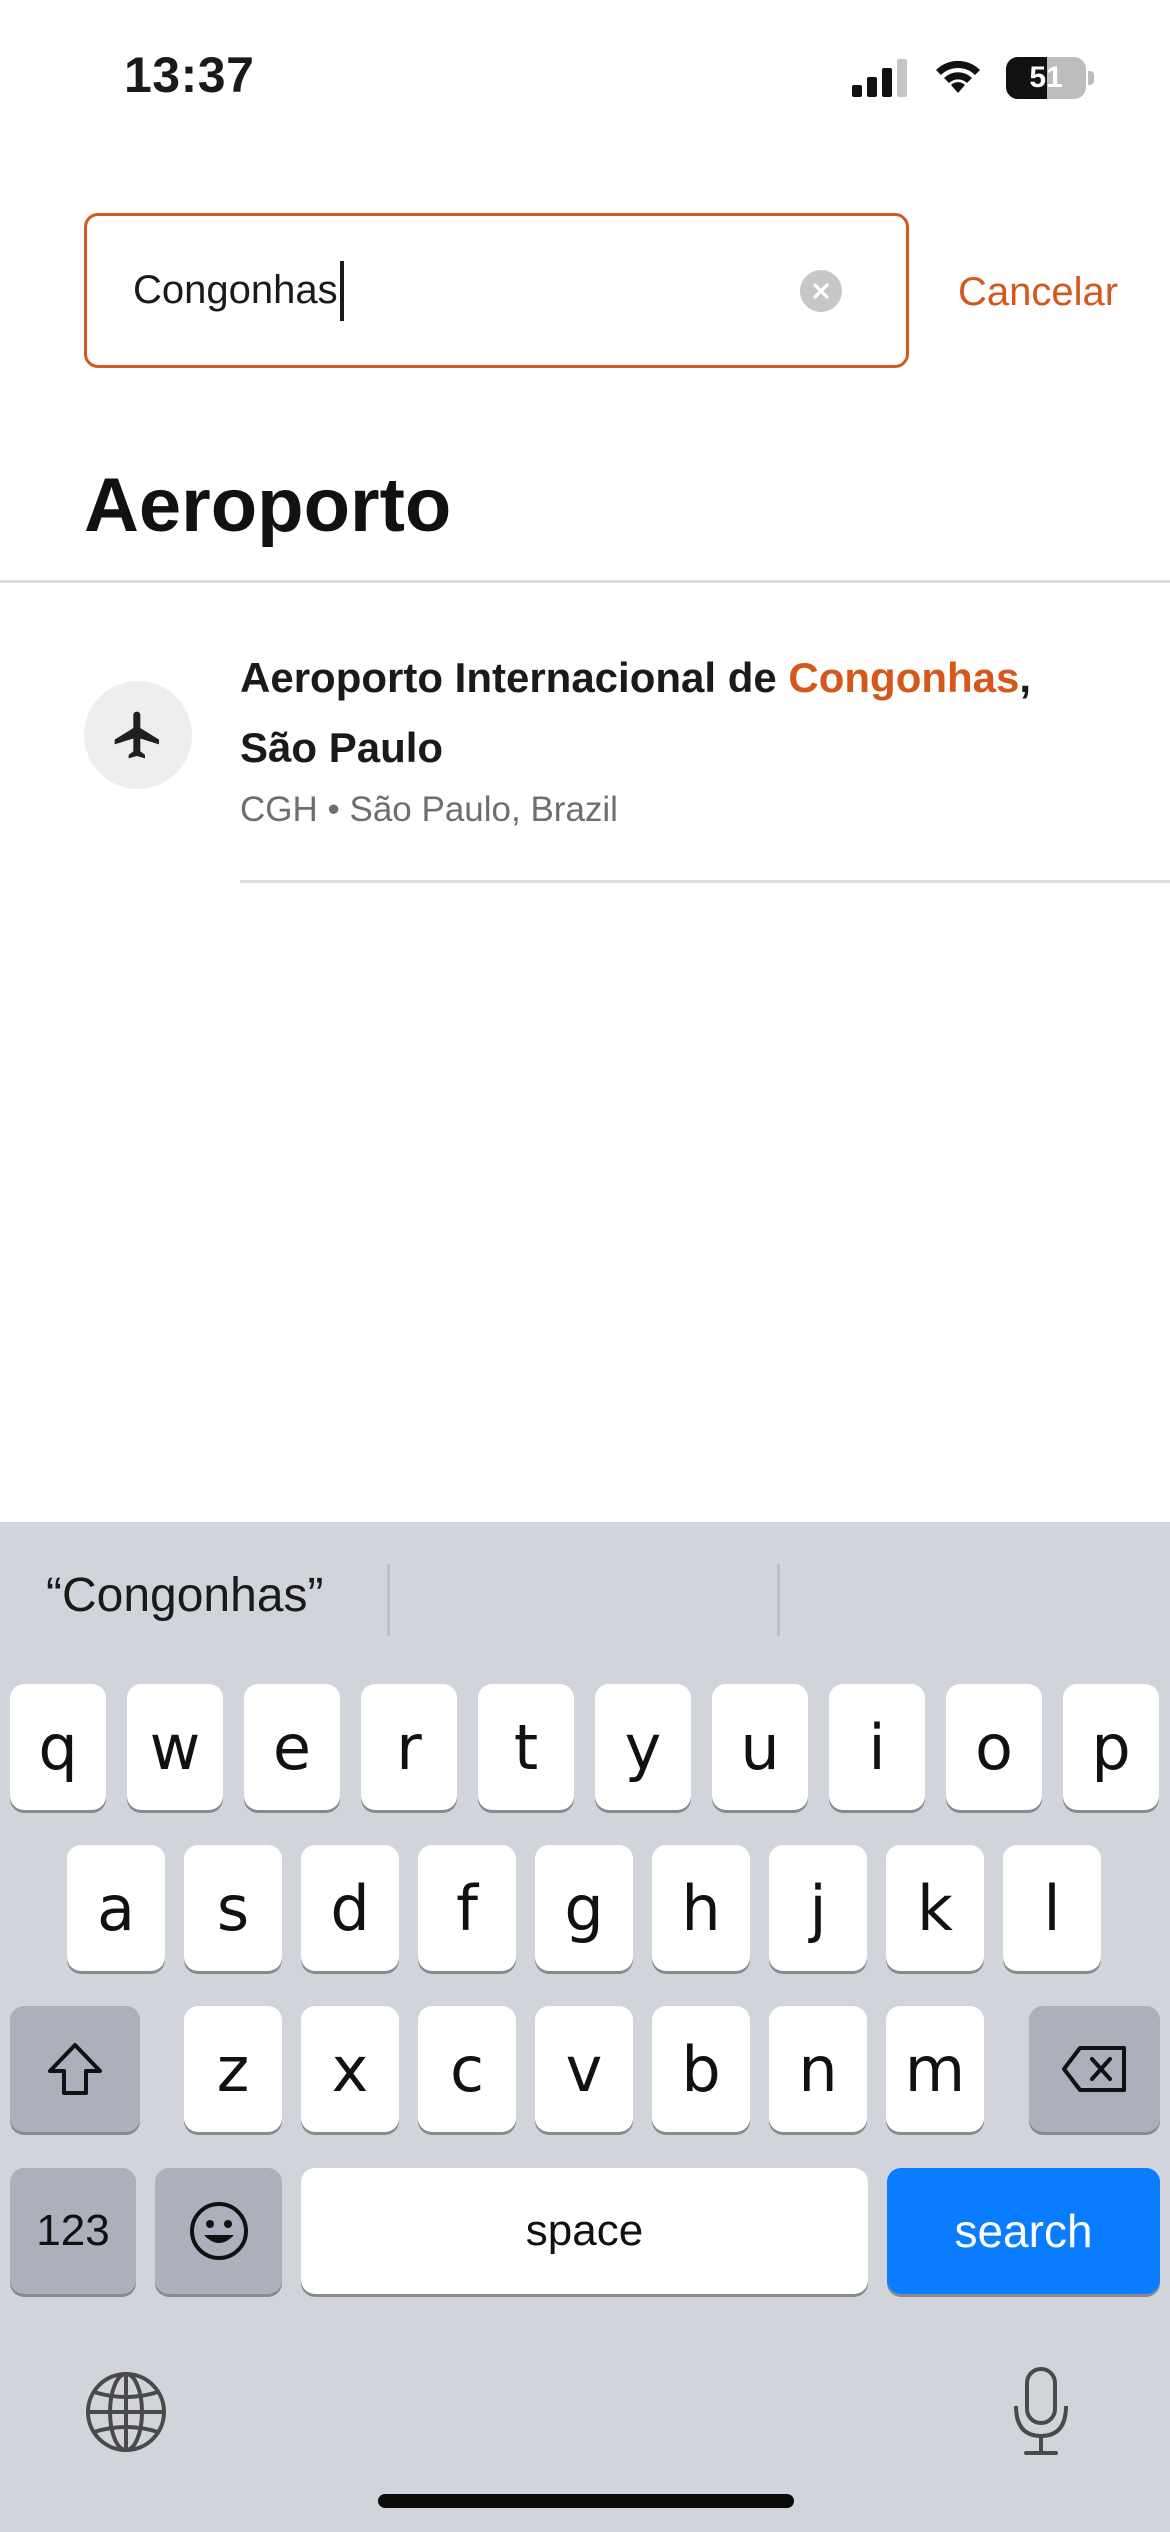 The height and width of the screenshot is (2532, 1170). What do you see at coordinates (175, 1747) in the screenshot?
I see `key-w: w` at bounding box center [175, 1747].